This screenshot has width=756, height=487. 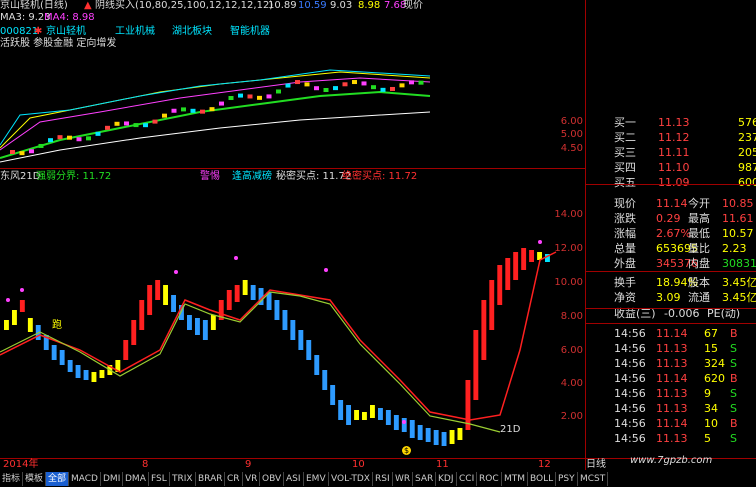 What do you see at coordinates (672, 378) in the screenshot?
I see `trade-row-3-price: 11.14` at bounding box center [672, 378].